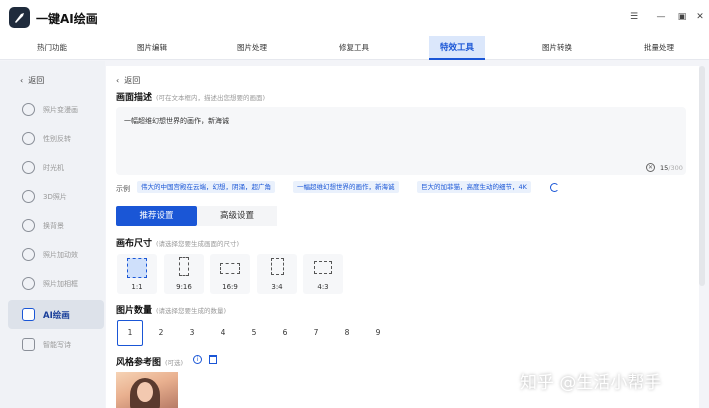 The width and height of the screenshot is (709, 408). Describe the element at coordinates (591, 383) in the screenshot. I see `watermark: 知乎 @生活小帮手` at that location.